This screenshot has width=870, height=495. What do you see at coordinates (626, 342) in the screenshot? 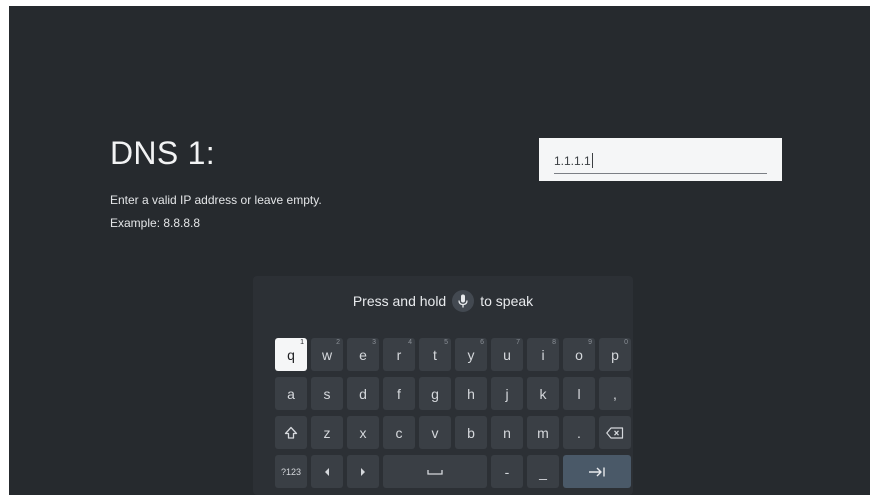
I see `key-number-hint: 0` at bounding box center [626, 342].